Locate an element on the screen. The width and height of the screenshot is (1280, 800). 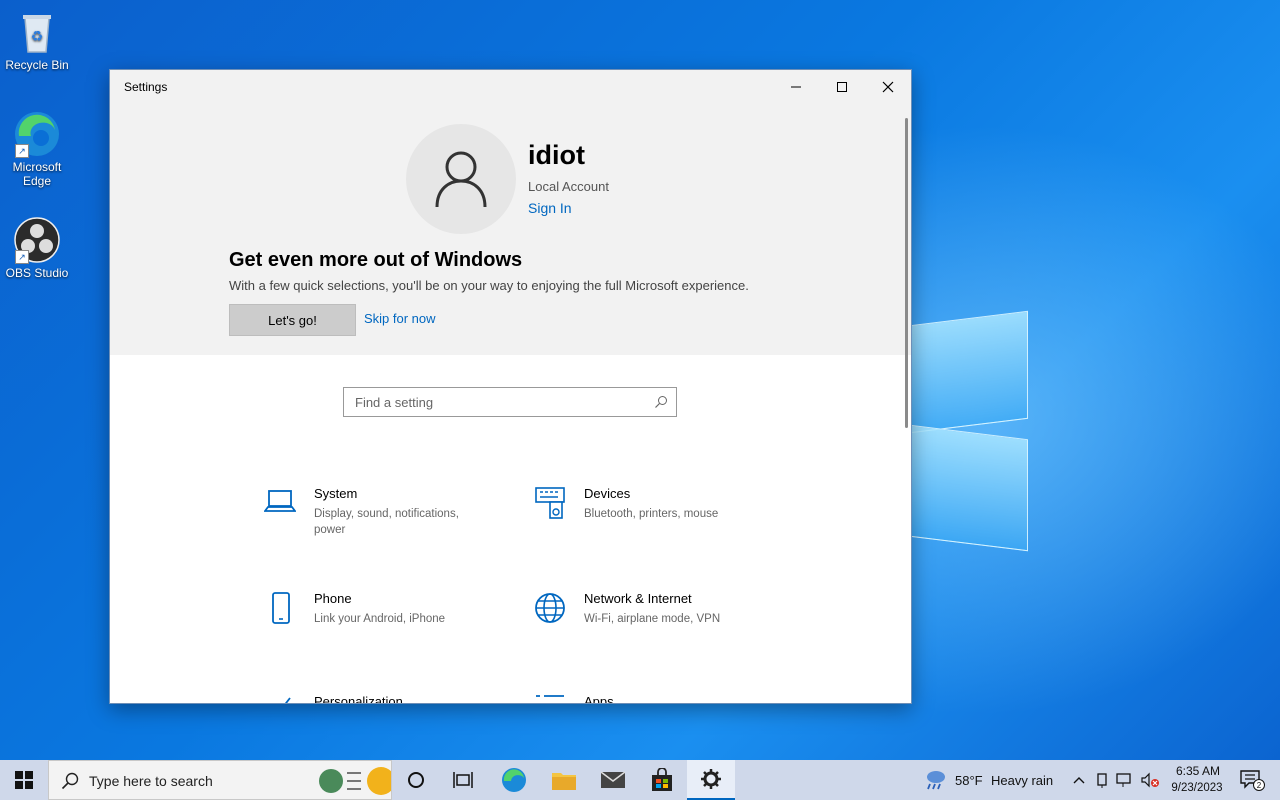
desktop-icon-edge: ↗ Microsoft Edge is located at coordinates (37, 149).